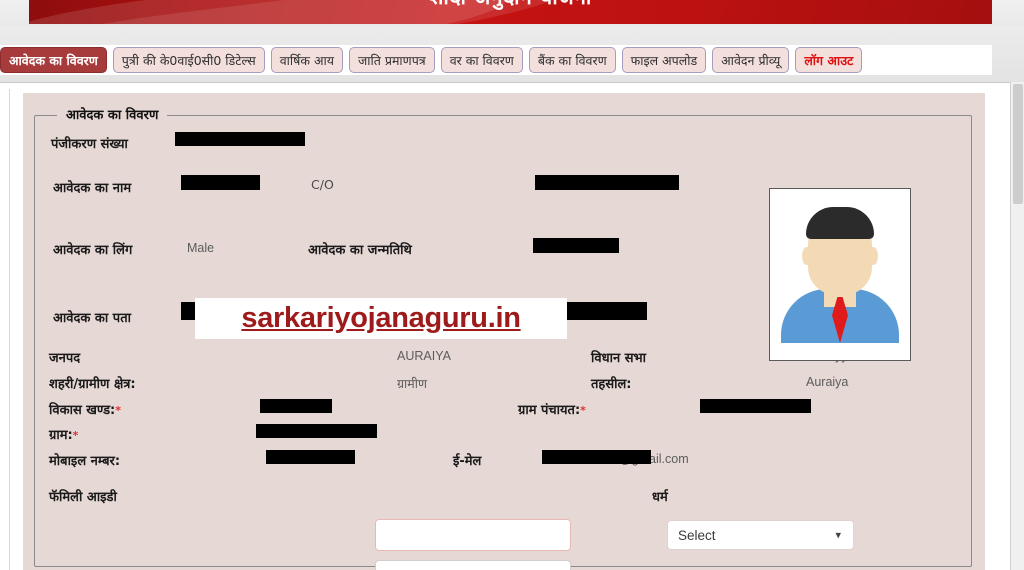 This screenshot has width=1024, height=570. What do you see at coordinates (112, 114) in the screenshot?
I see `fieldset-legend: आवेदक का विवरण` at bounding box center [112, 114].